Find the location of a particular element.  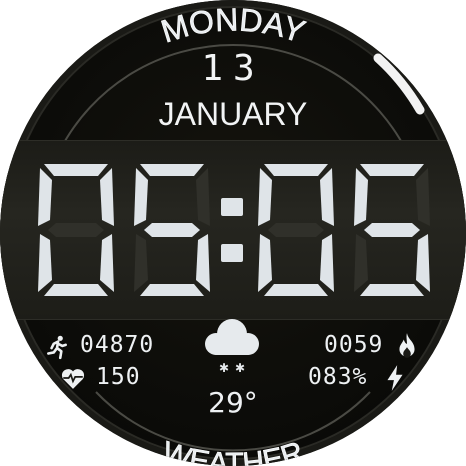

footer-label-text: WEATHER is located at coordinates (232, 451).